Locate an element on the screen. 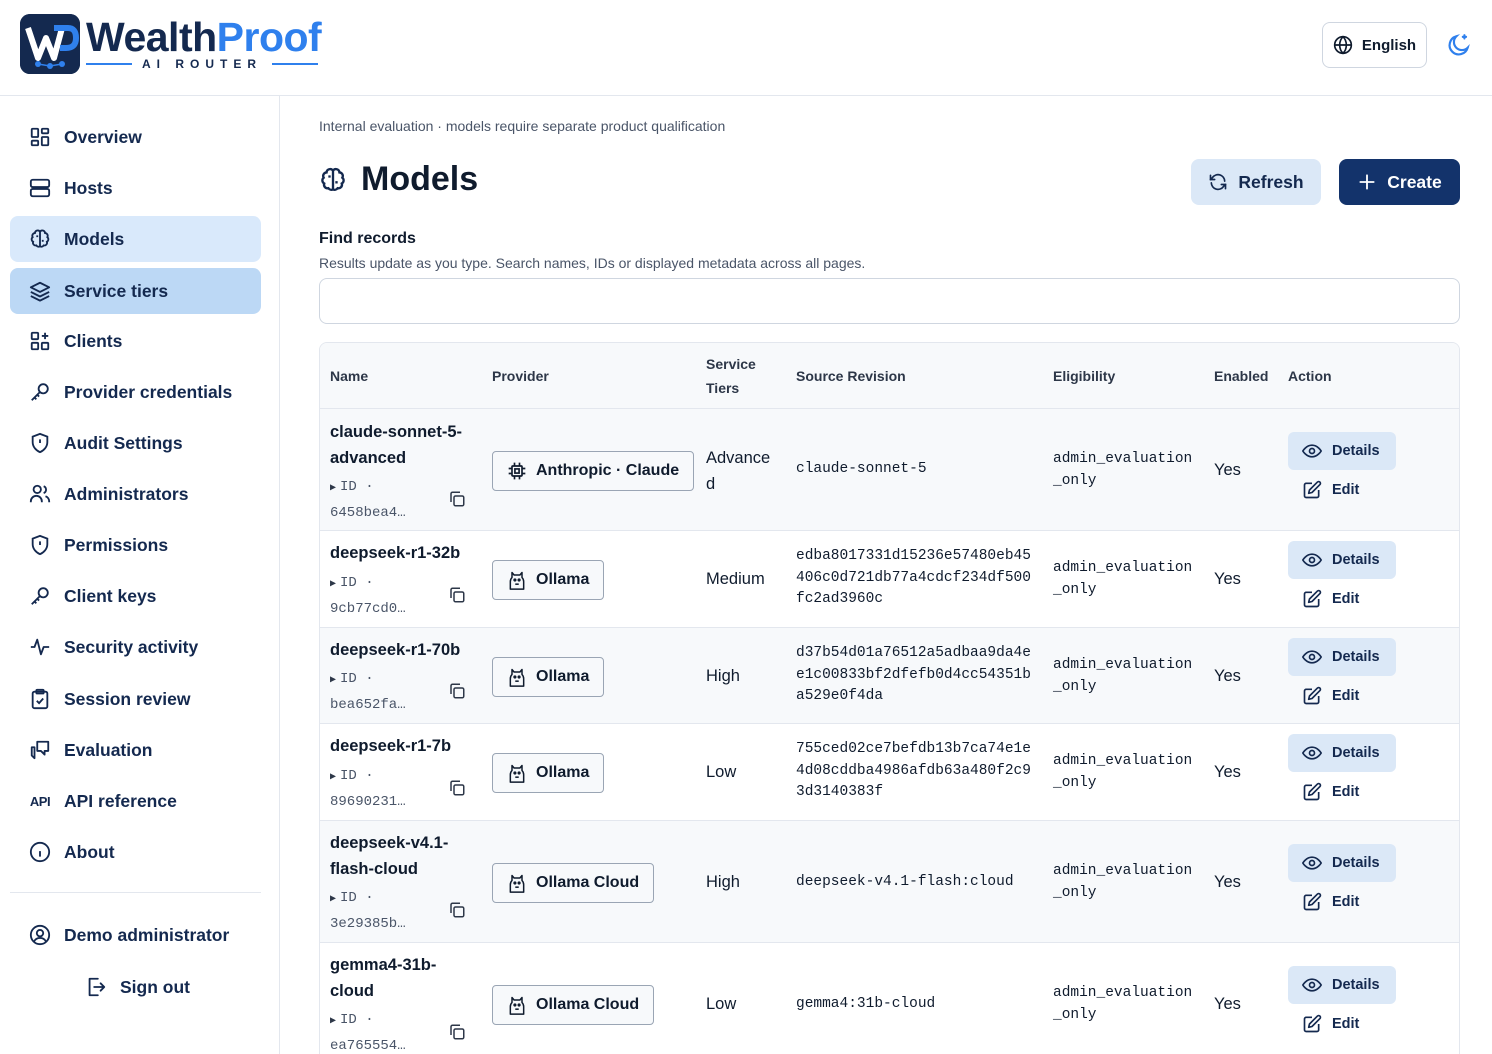 This screenshot has height=1054, width=1492. sidebar-item-service-tiers: Service tiers is located at coordinates (135, 291).